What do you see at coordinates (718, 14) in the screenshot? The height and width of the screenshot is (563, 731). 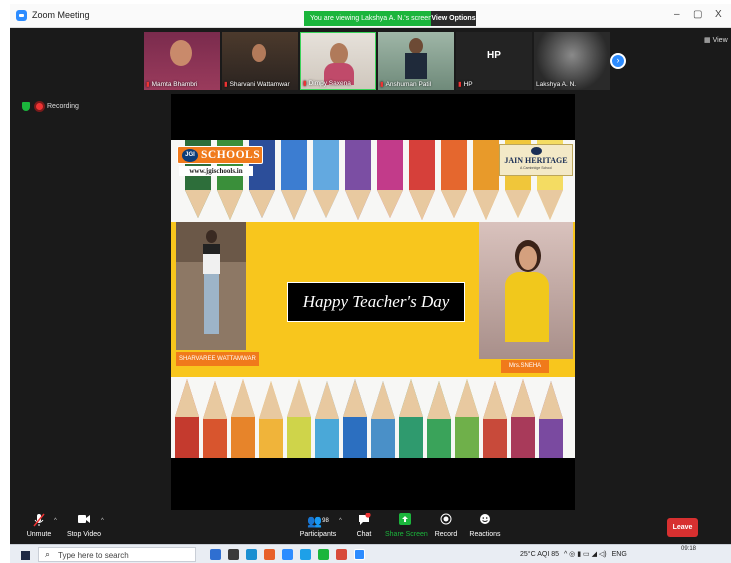 I see `close-button: X` at bounding box center [718, 14].